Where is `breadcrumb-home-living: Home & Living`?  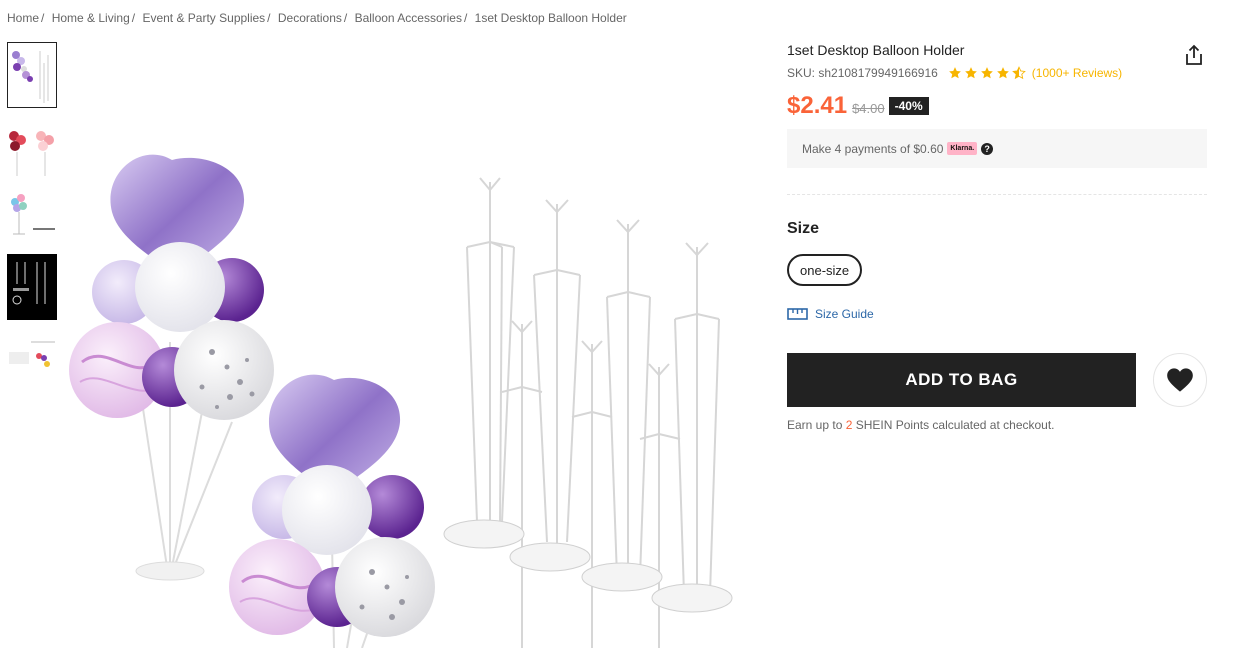 breadcrumb-home-living: Home & Living is located at coordinates (91, 18).